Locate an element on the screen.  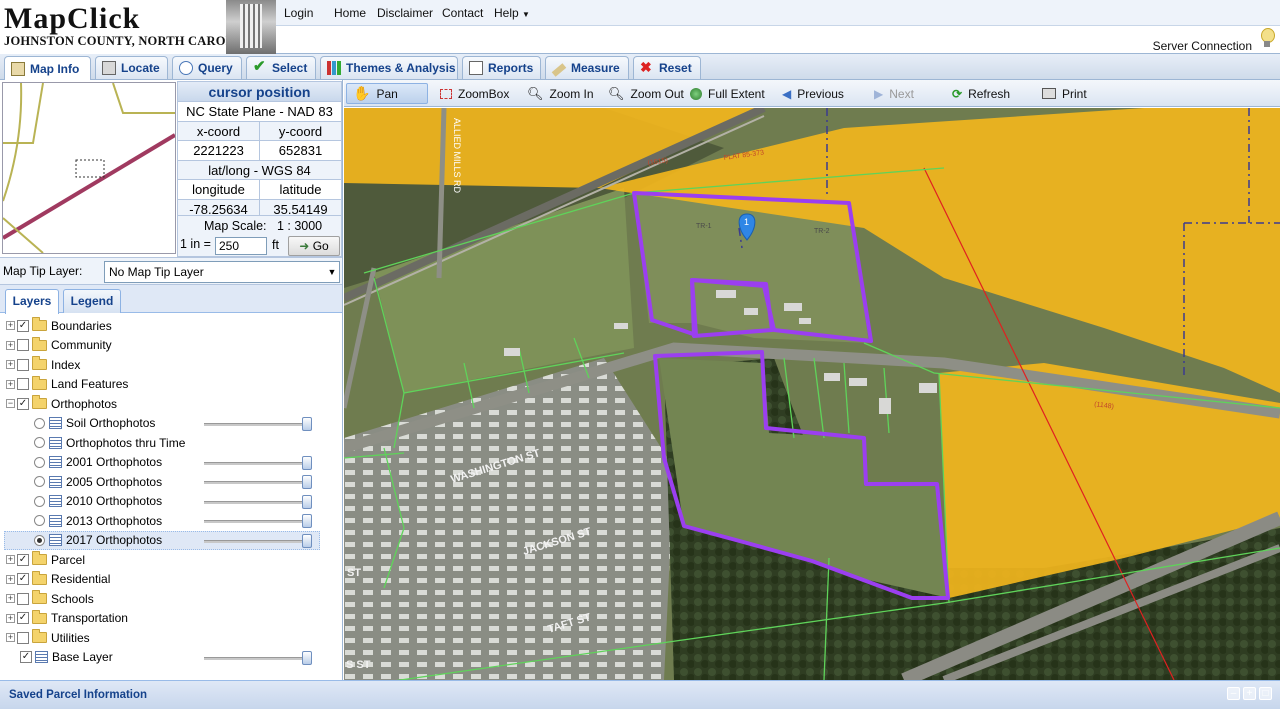
layer-community: + Community is located at coordinates (59, 345).